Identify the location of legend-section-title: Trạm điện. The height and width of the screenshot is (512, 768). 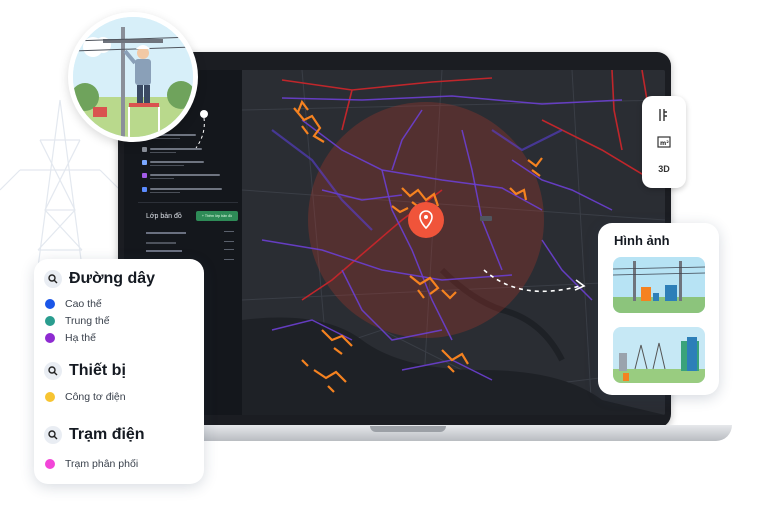
(107, 434).